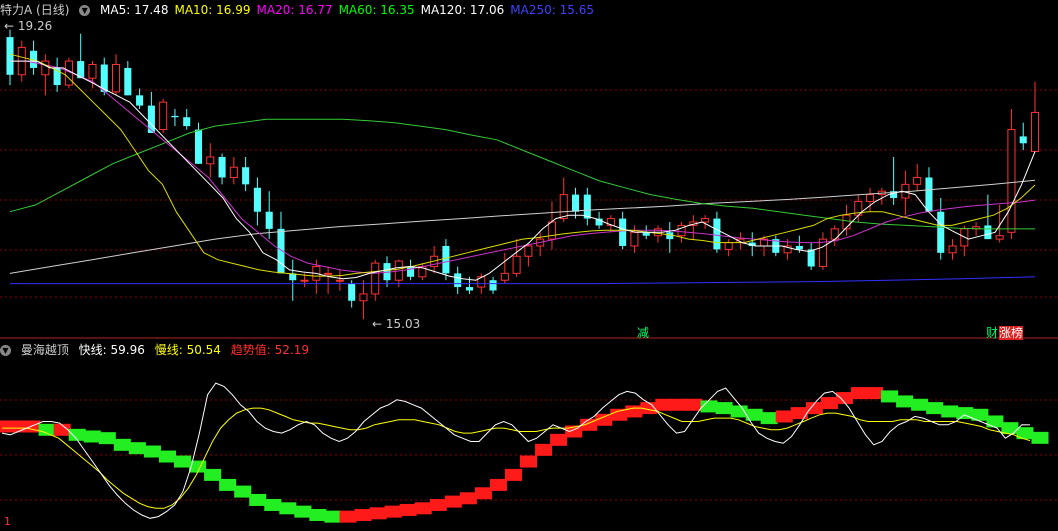 This screenshot has height=531, width=1058. What do you see at coordinates (992, 333) in the screenshot?
I see `cai-tag: 财` at bounding box center [992, 333].